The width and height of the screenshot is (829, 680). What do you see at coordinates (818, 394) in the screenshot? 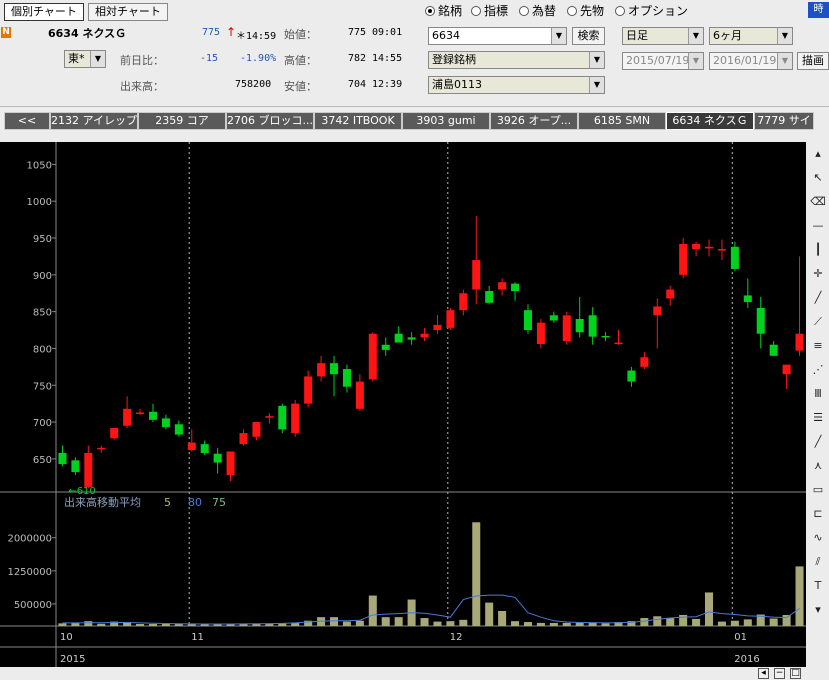
I see `cycle-icon: Ⅲ` at bounding box center [818, 394].